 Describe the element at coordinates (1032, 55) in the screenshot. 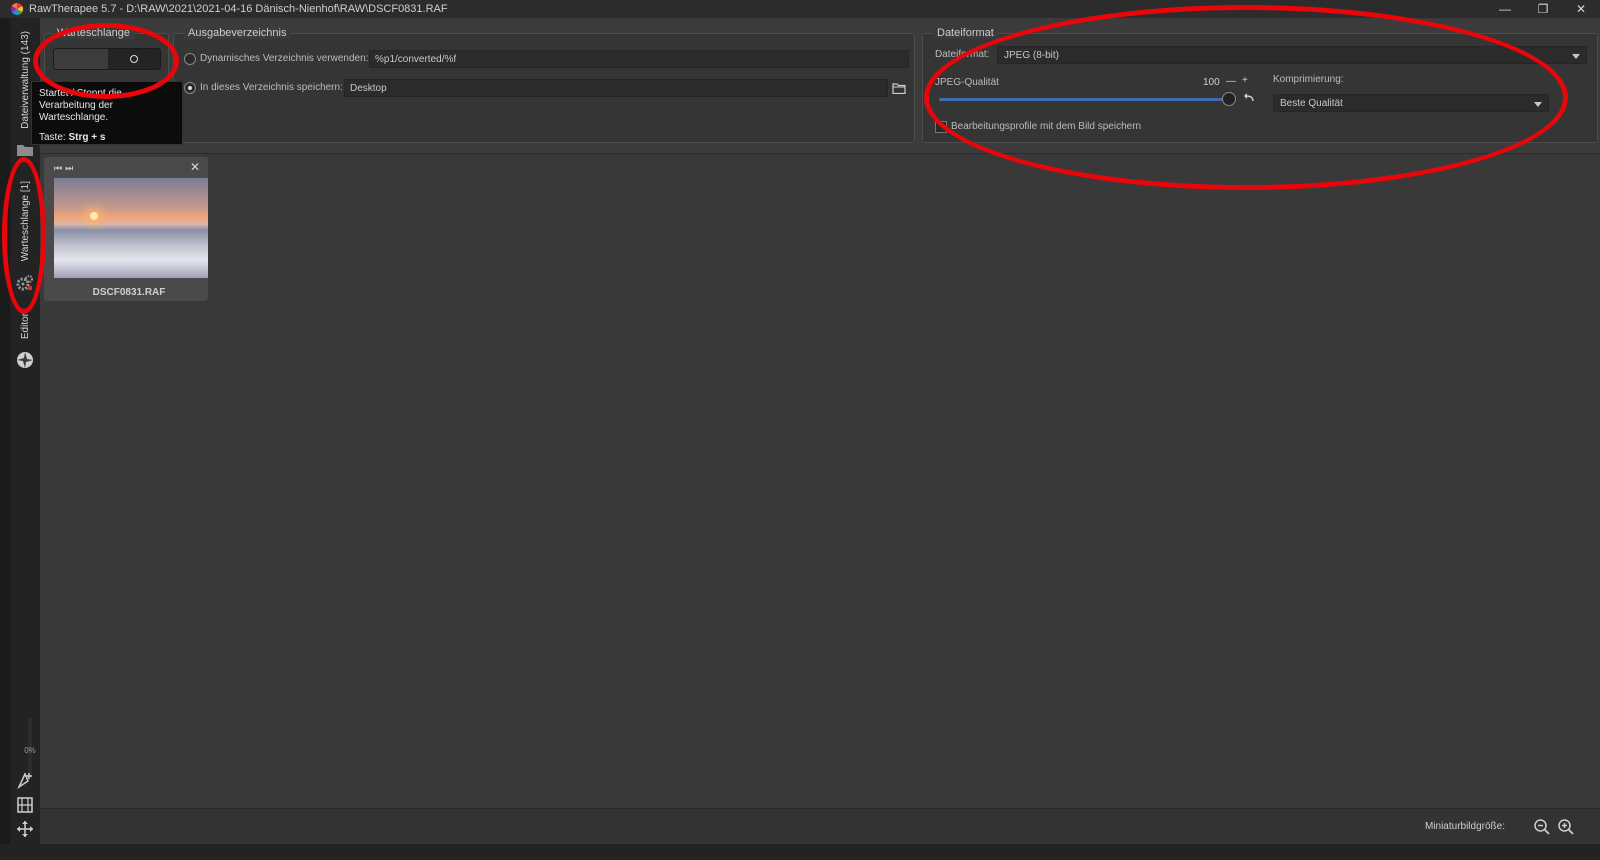

I see `format-value: JPEG (8-bit)` at that location.